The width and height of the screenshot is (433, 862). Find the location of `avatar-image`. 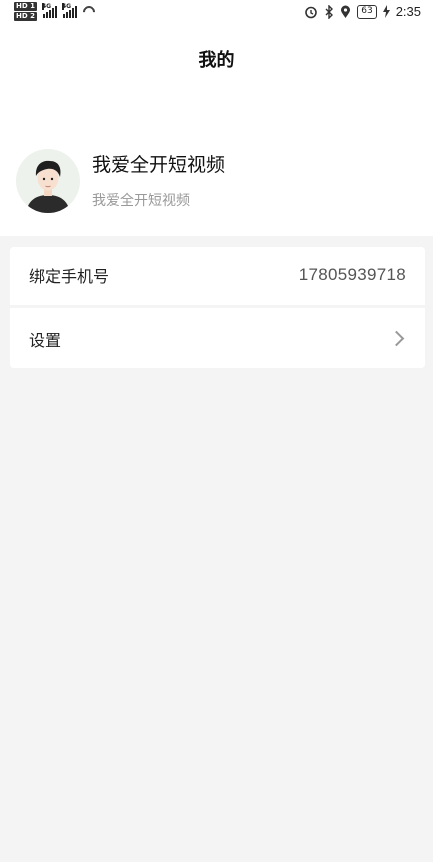

avatar-image is located at coordinates (48, 181).